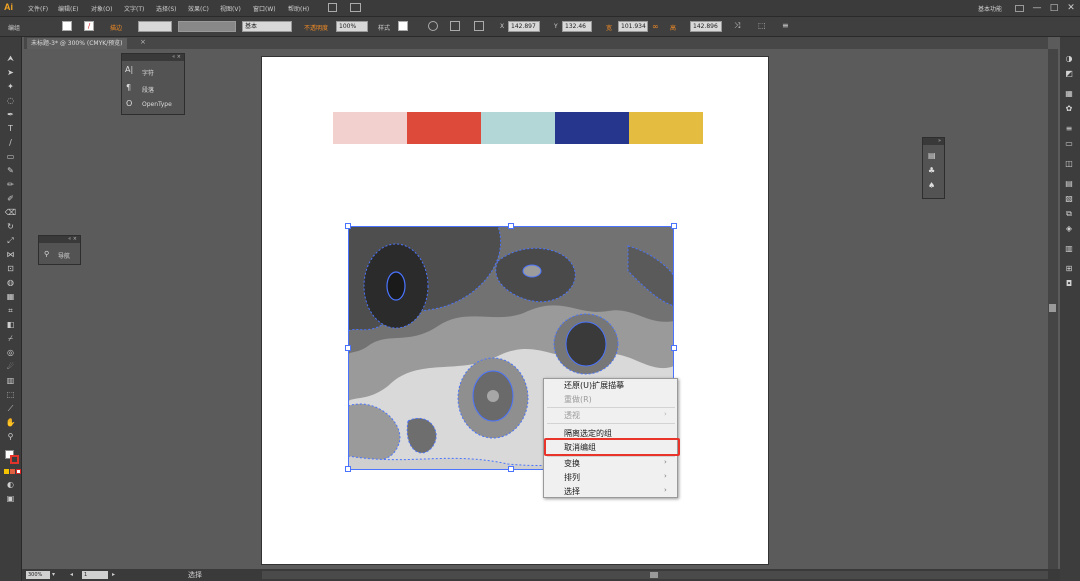 Image resolution: width=1080 pixels, height=581 pixels. Describe the element at coordinates (737, 26) in the screenshot. I see `isolate-group-icon: ⤨` at that location.